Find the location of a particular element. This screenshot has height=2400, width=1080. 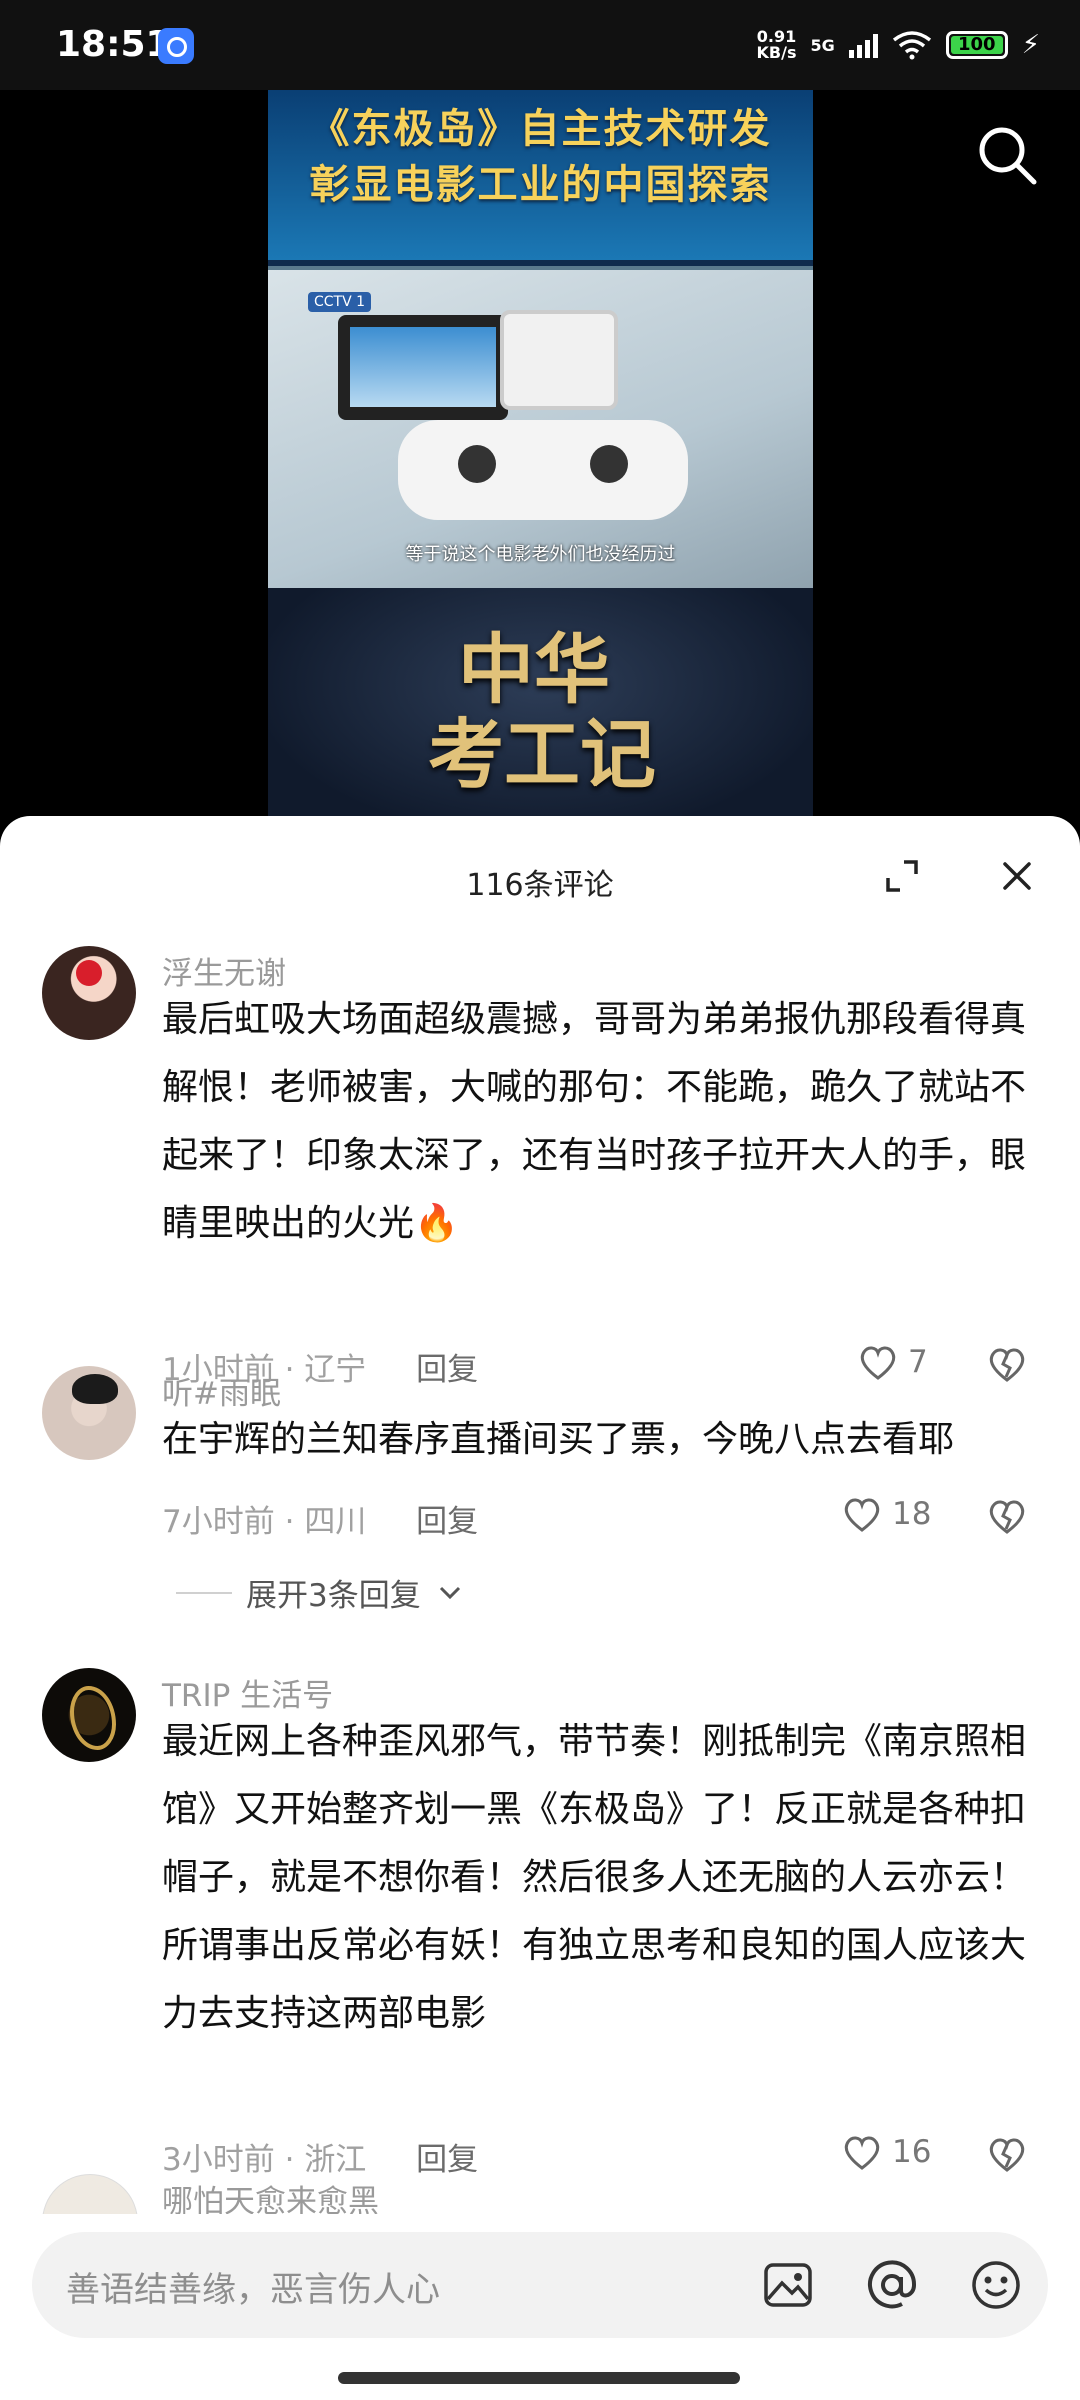

program-title-2: 考工记 is located at coordinates (542, 754).